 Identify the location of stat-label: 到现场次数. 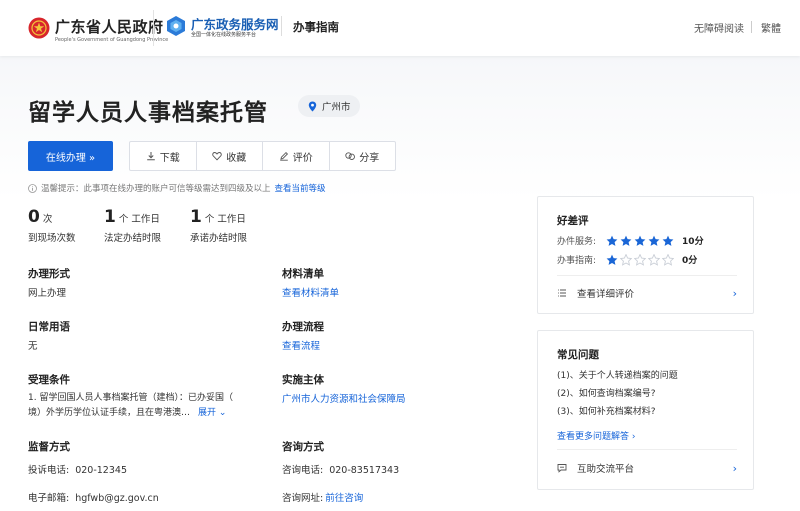
(52, 238).